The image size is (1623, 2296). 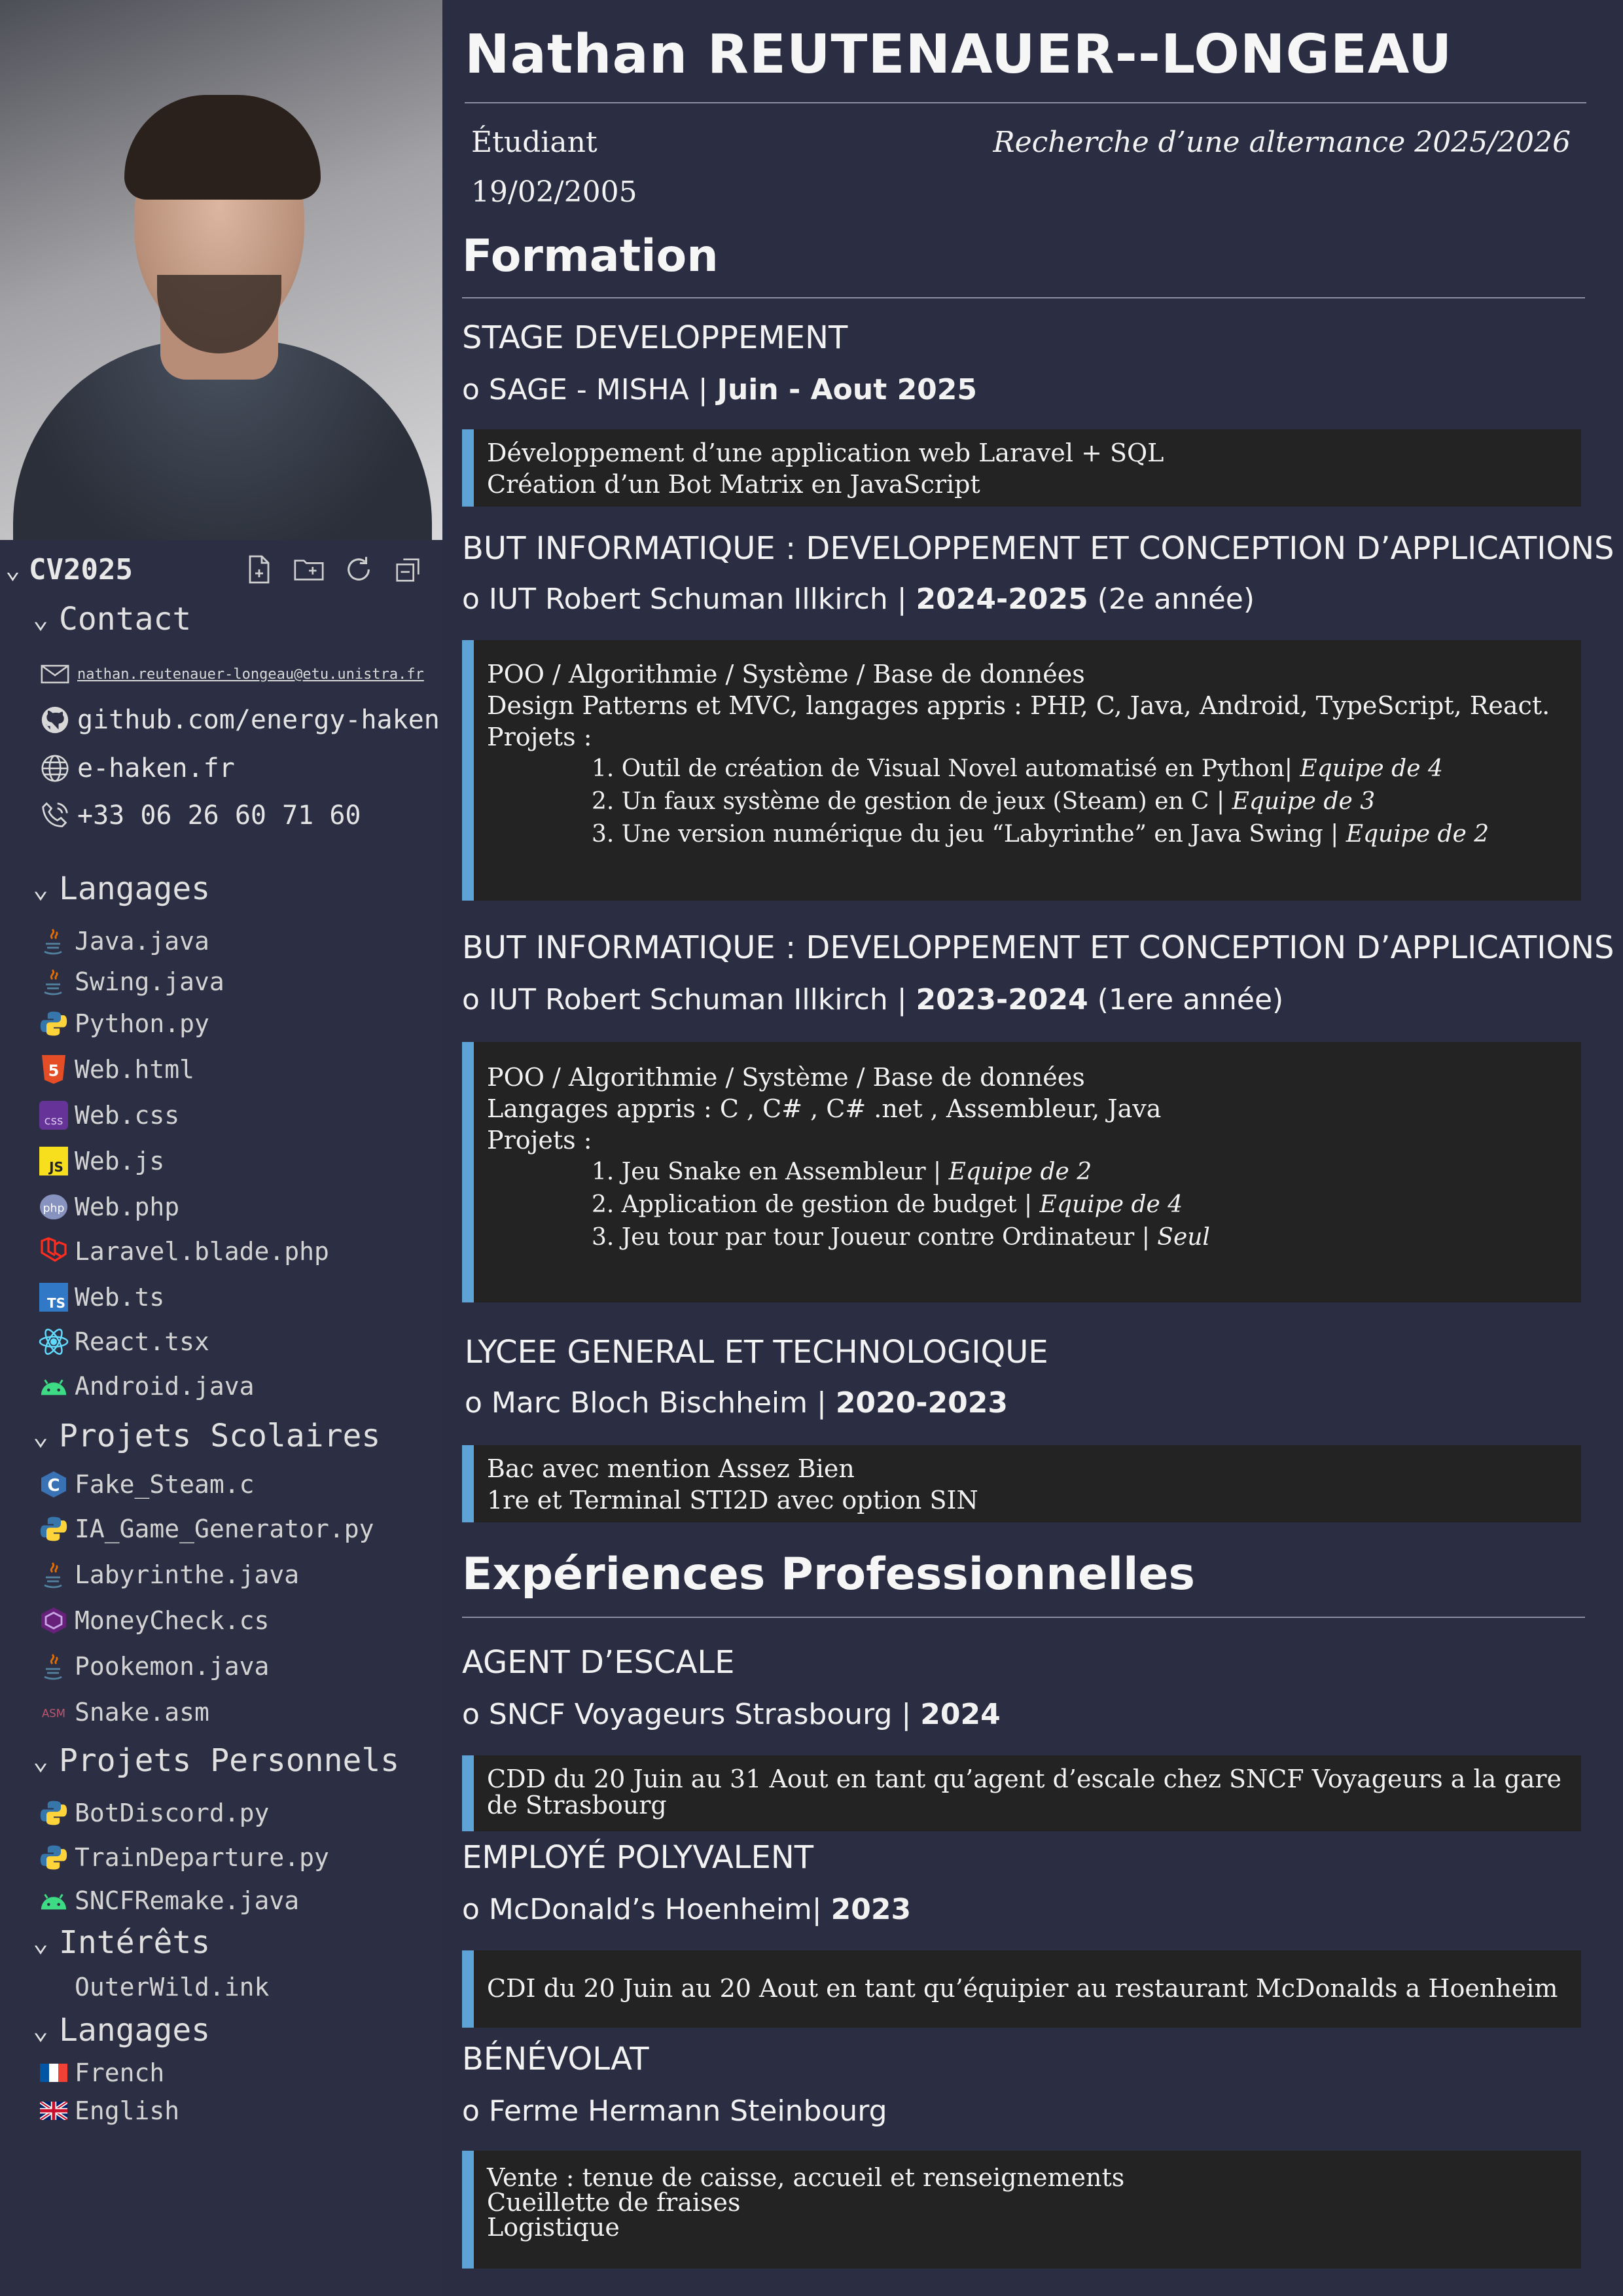 What do you see at coordinates (153, 1813) in the screenshot?
I see `file-botdiscord: BotDiscord.py` at bounding box center [153, 1813].